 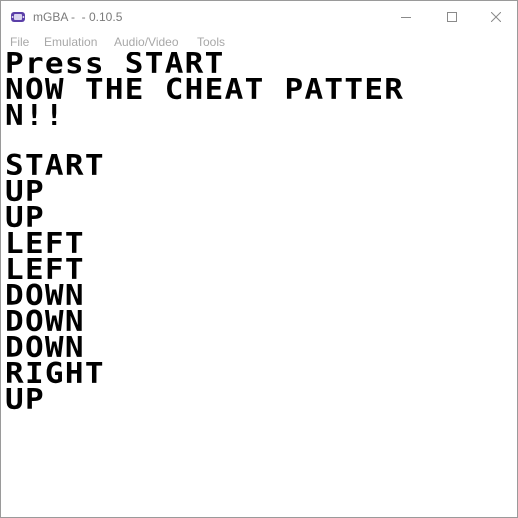 I want to click on minimize-icon, so click(x=406, y=17).